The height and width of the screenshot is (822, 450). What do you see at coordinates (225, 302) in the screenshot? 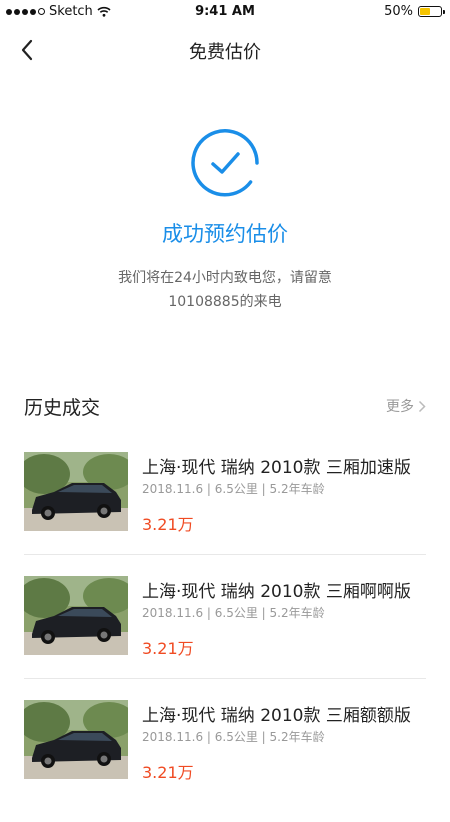
I see `success-desc-line2: 10108885的来电` at bounding box center [225, 302].